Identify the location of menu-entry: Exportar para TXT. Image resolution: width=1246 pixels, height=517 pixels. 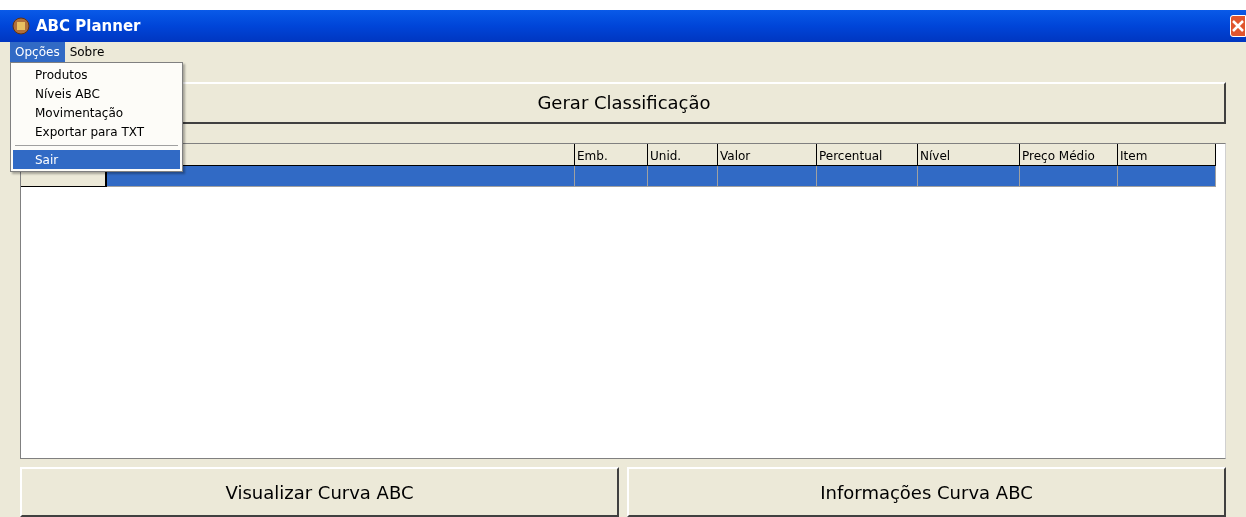
(96, 131).